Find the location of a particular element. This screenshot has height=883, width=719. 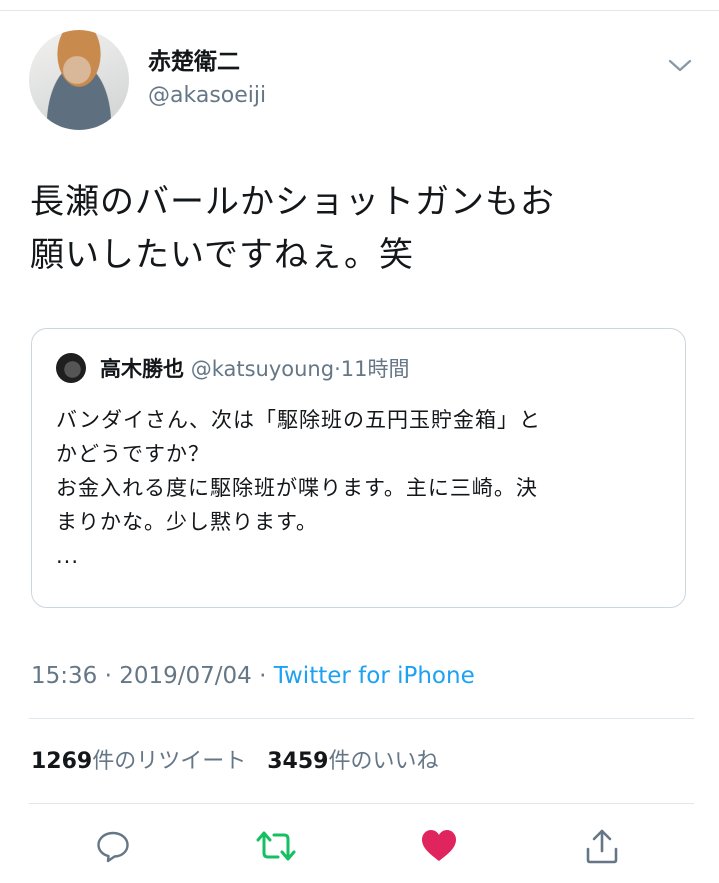

quoted-author-avatar is located at coordinates (71, 368).